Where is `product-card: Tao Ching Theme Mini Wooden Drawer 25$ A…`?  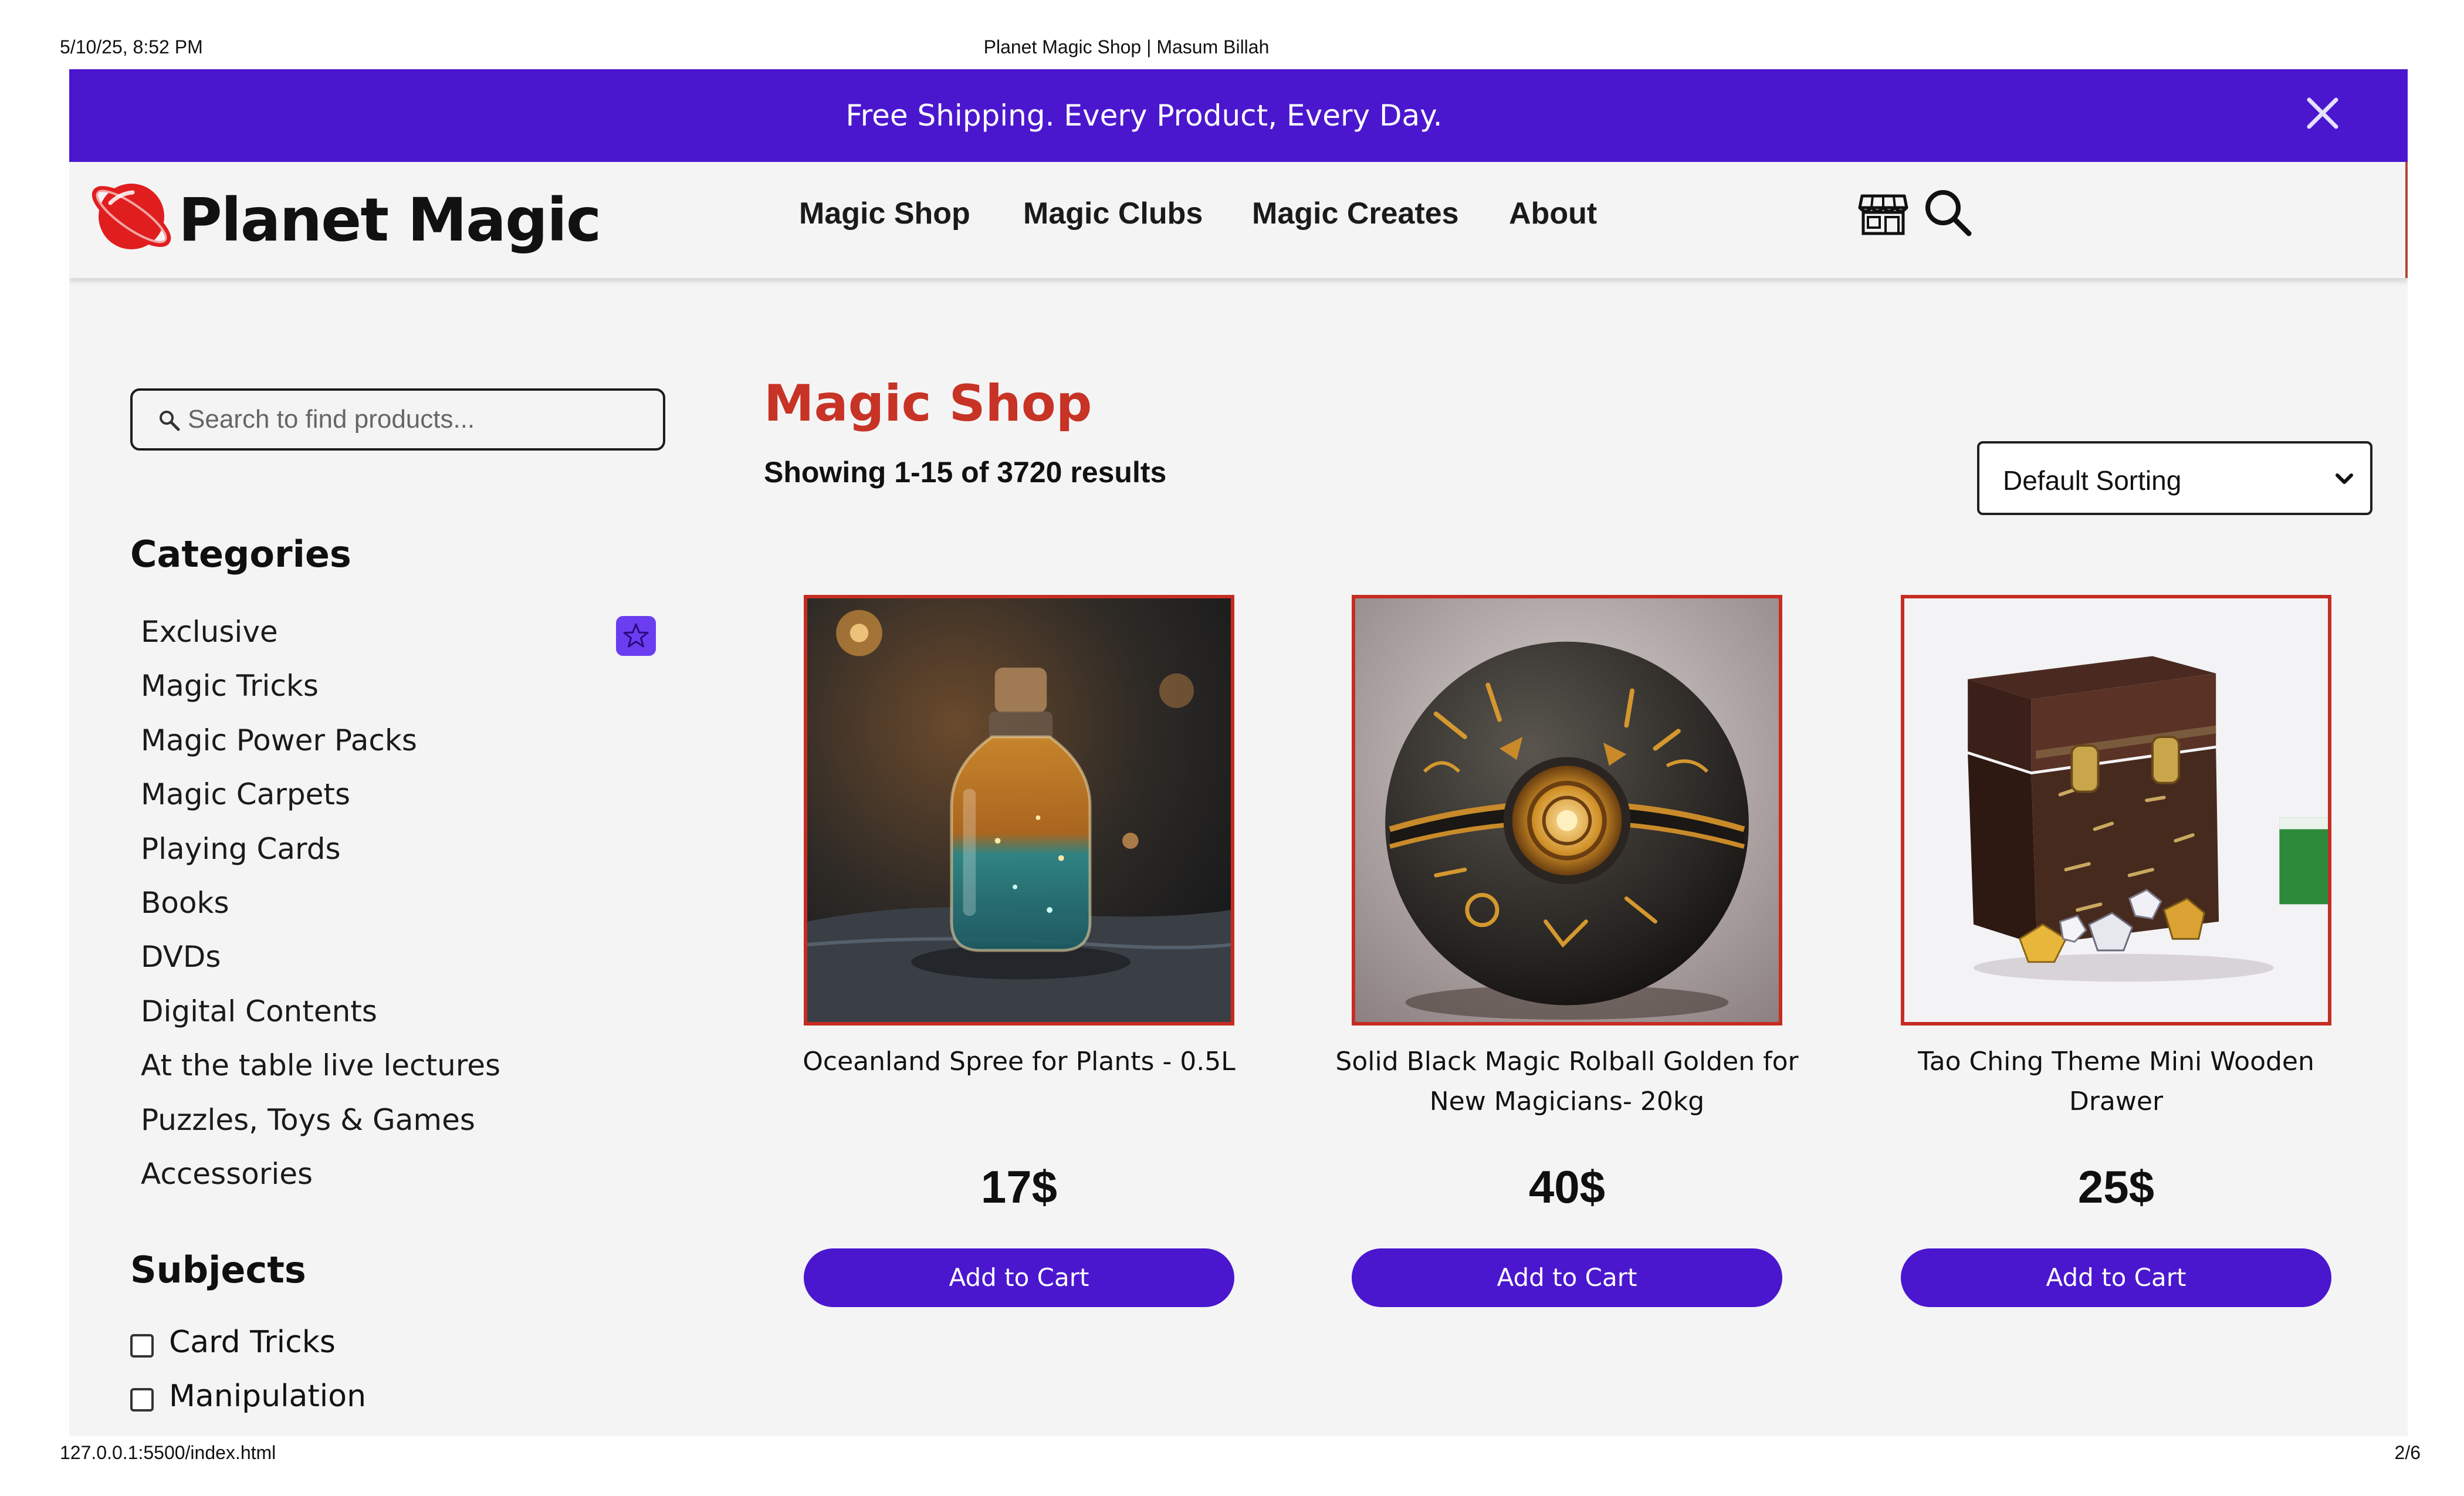 product-card: Tao Ching Theme Mini Wooden Drawer 25$ A… is located at coordinates (2116, 967).